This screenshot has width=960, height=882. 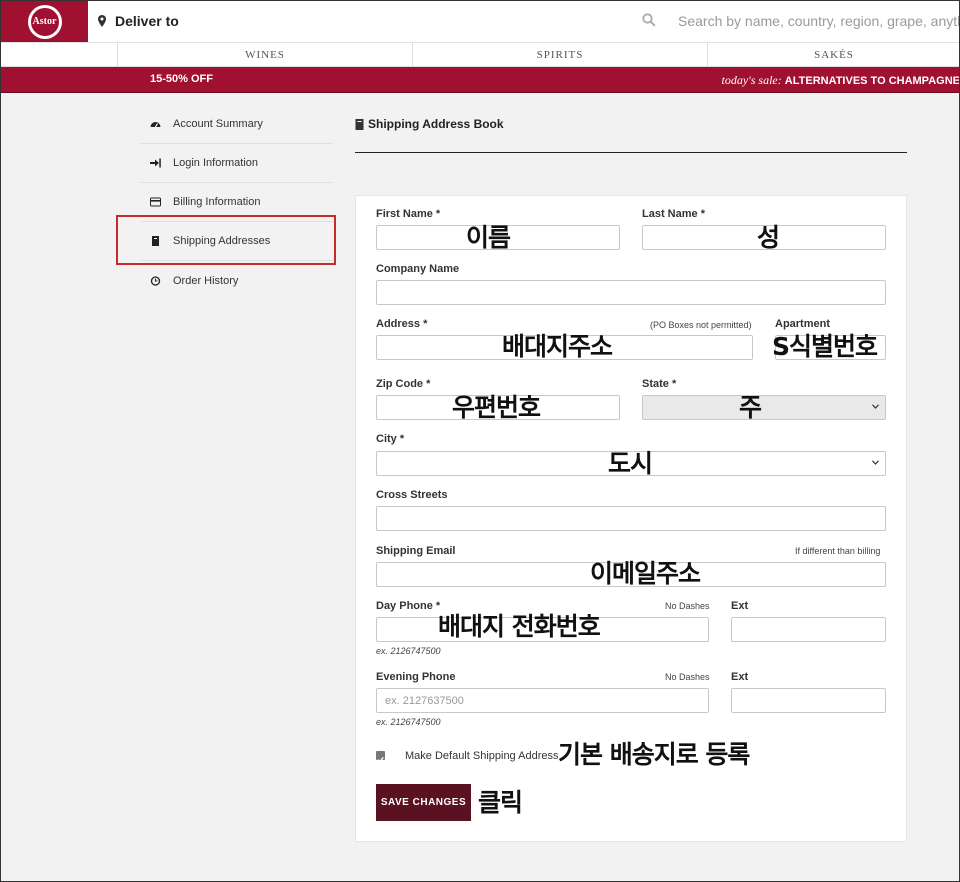 What do you see at coordinates (147, 21) in the screenshot?
I see `deliver-label: Deliver to` at bounding box center [147, 21].